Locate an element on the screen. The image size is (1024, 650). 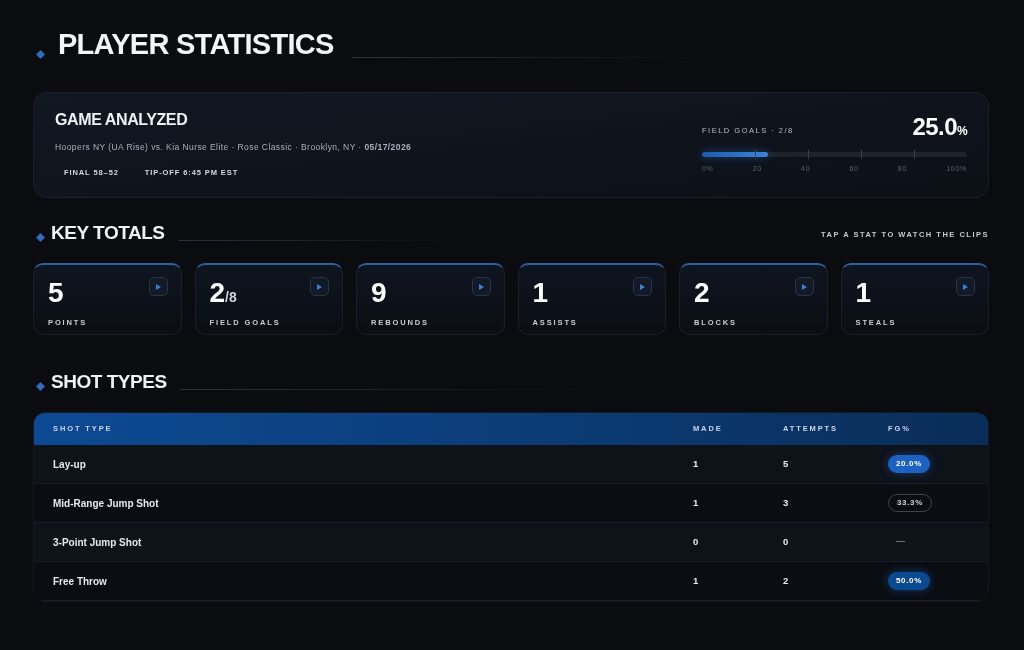
table-cell-text: 3 is located at coordinates (786, 502).